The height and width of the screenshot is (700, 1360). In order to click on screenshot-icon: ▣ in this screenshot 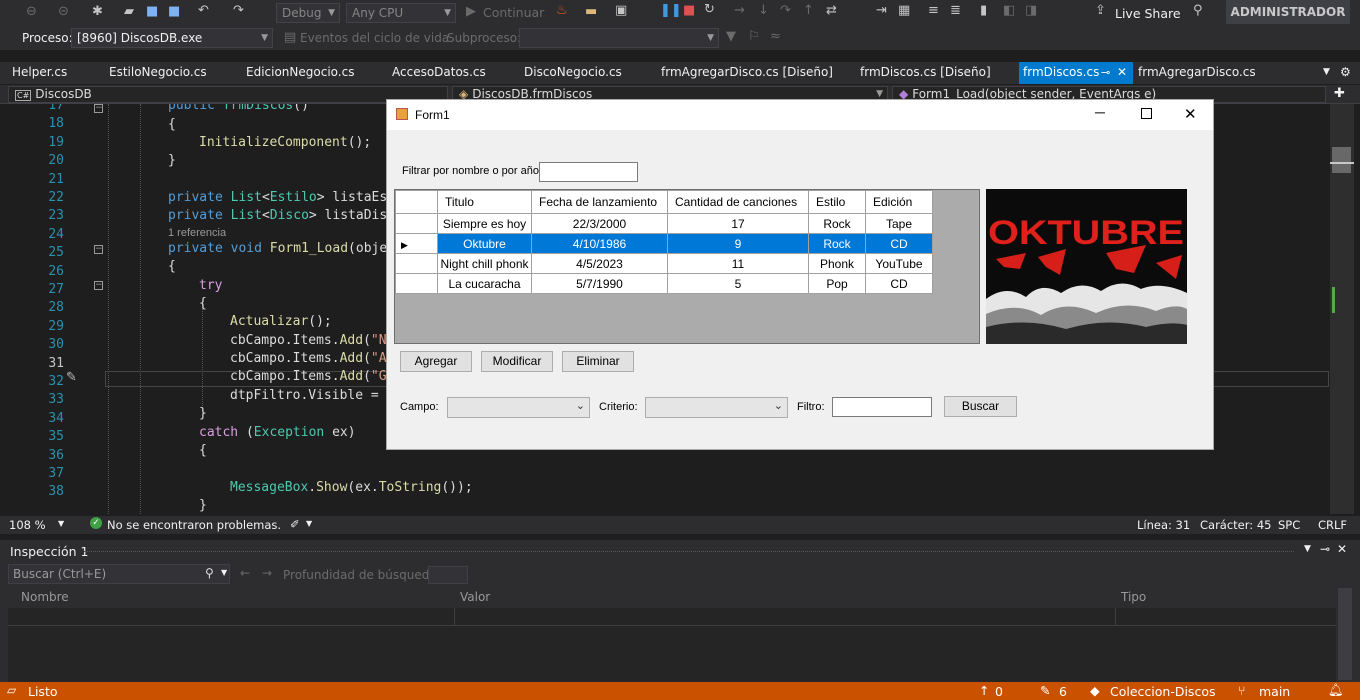, I will do `click(621, 11)`.